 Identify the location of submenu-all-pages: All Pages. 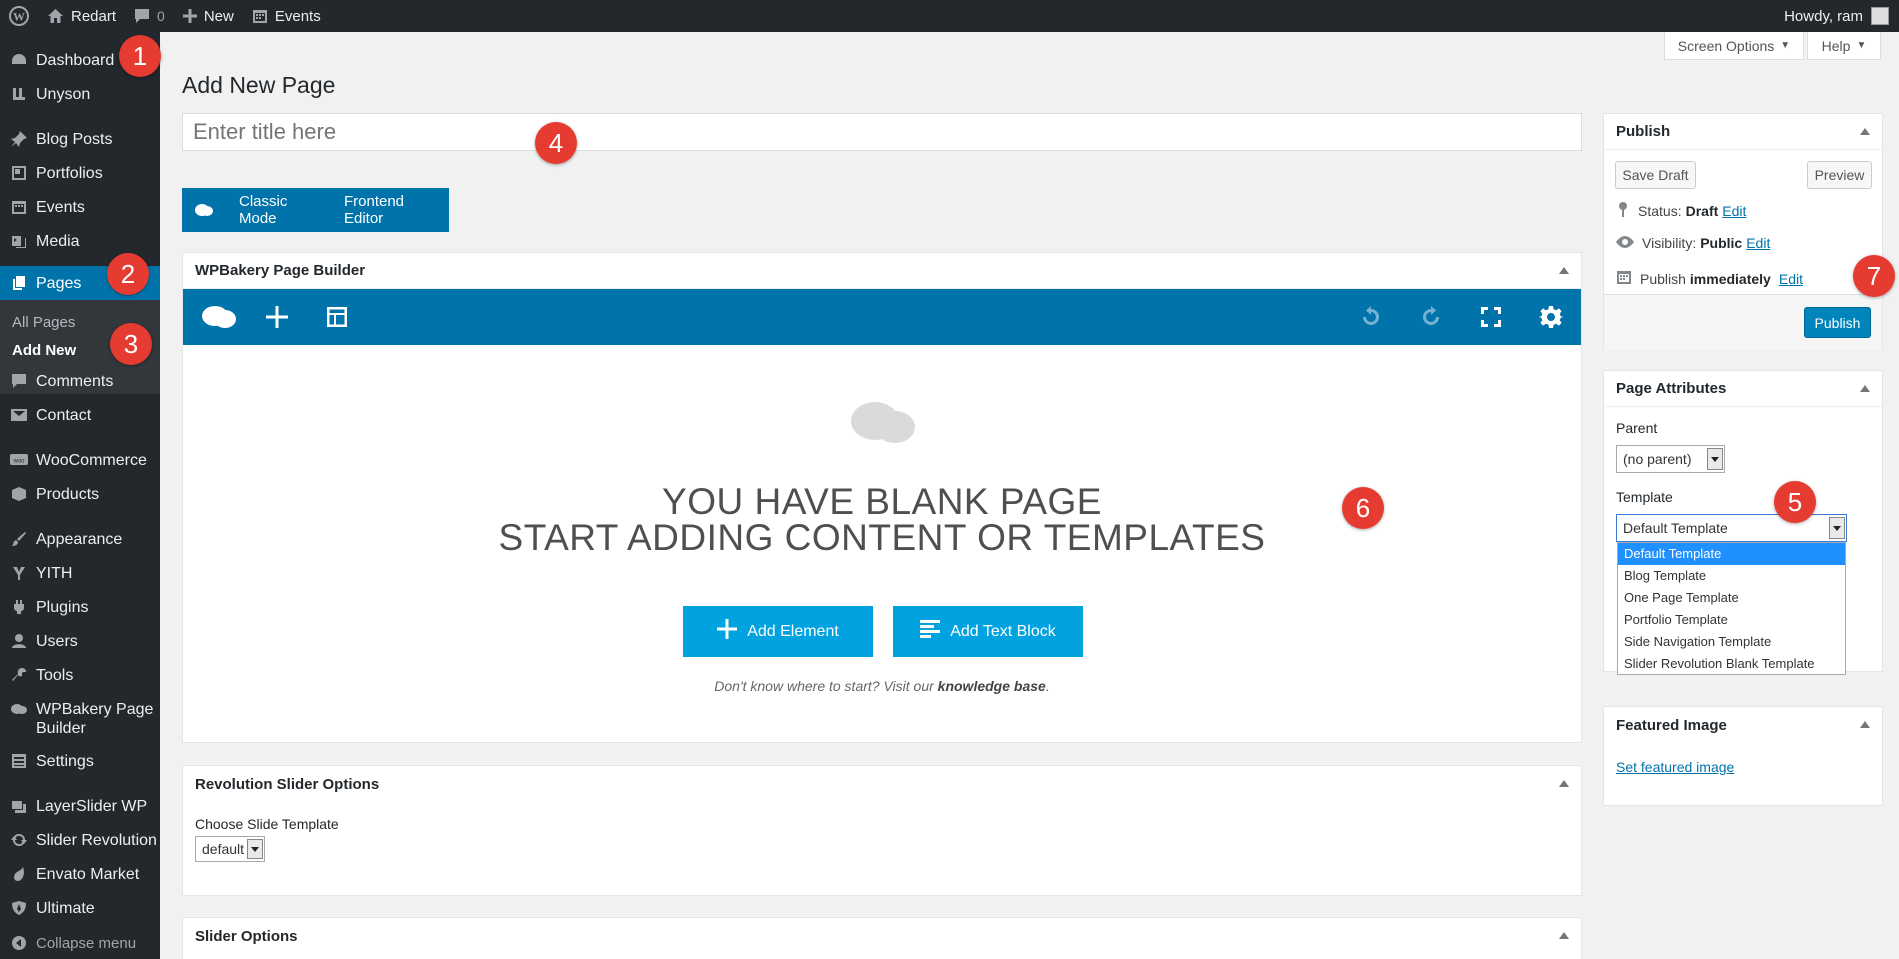
(43, 322).